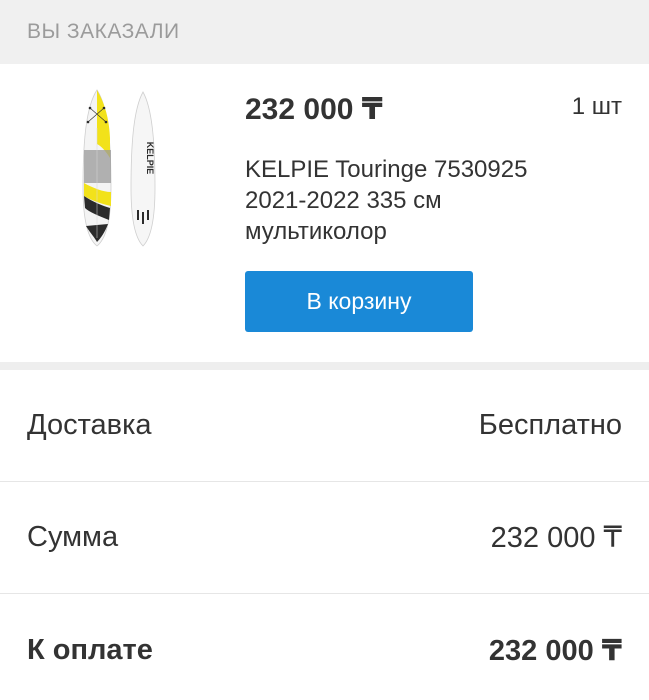 This screenshot has height=700, width=649. I want to click on sum-value: 232 000 ₸, so click(556, 538).